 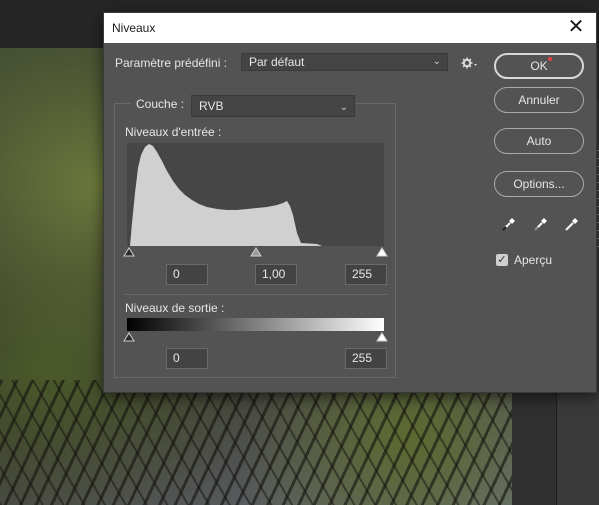 I want to click on dialog-titlebar: Niveaux ✕, so click(x=350, y=28).